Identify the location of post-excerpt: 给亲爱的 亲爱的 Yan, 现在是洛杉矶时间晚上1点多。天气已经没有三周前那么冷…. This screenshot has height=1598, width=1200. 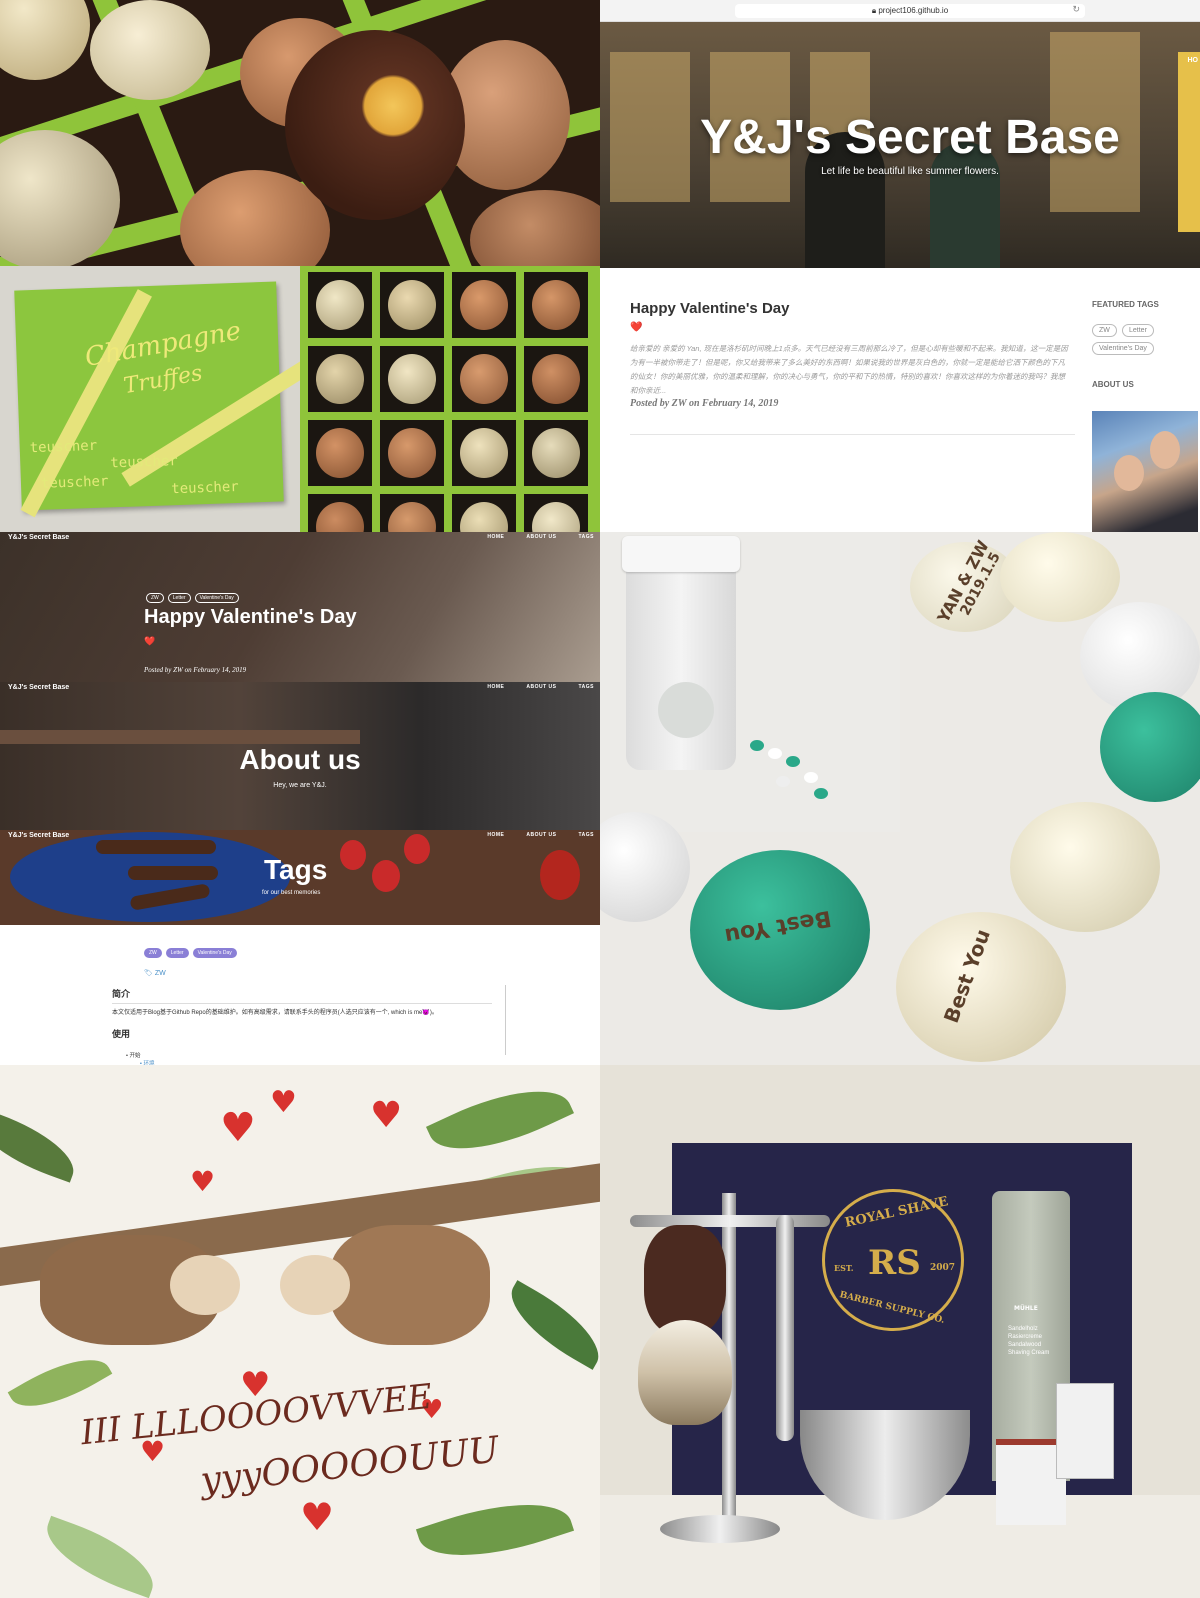
(850, 370).